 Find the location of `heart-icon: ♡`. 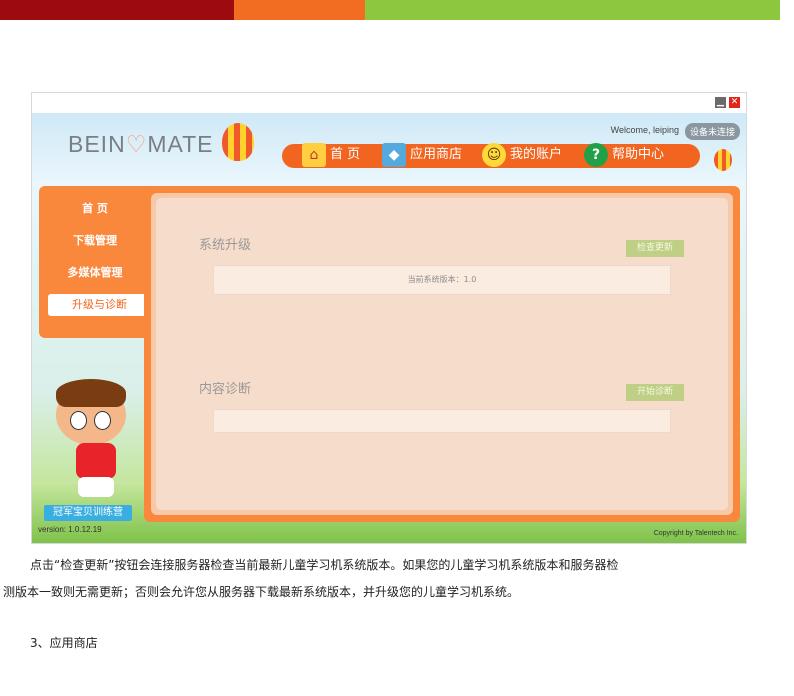

heart-icon: ♡ is located at coordinates (136, 144).